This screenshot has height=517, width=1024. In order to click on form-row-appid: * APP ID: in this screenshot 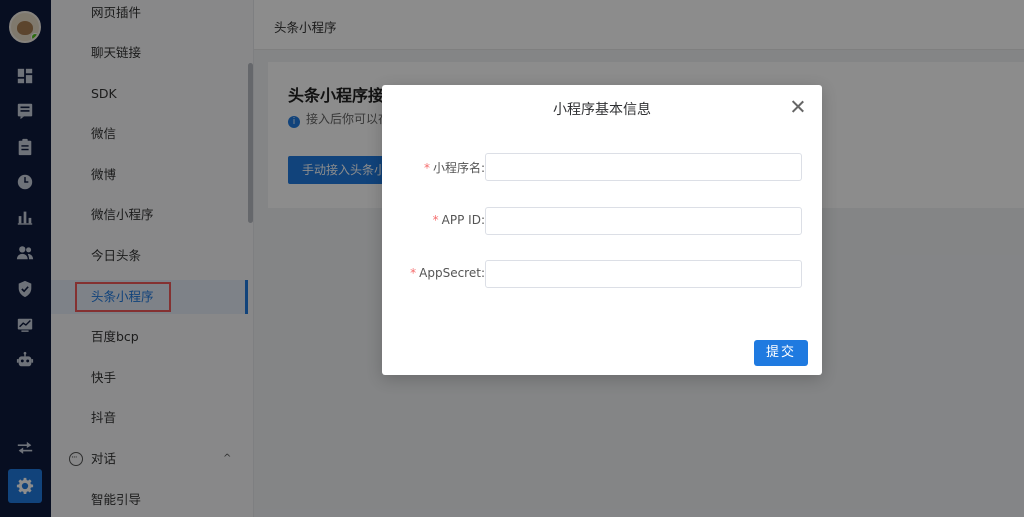, I will do `click(602, 221)`.